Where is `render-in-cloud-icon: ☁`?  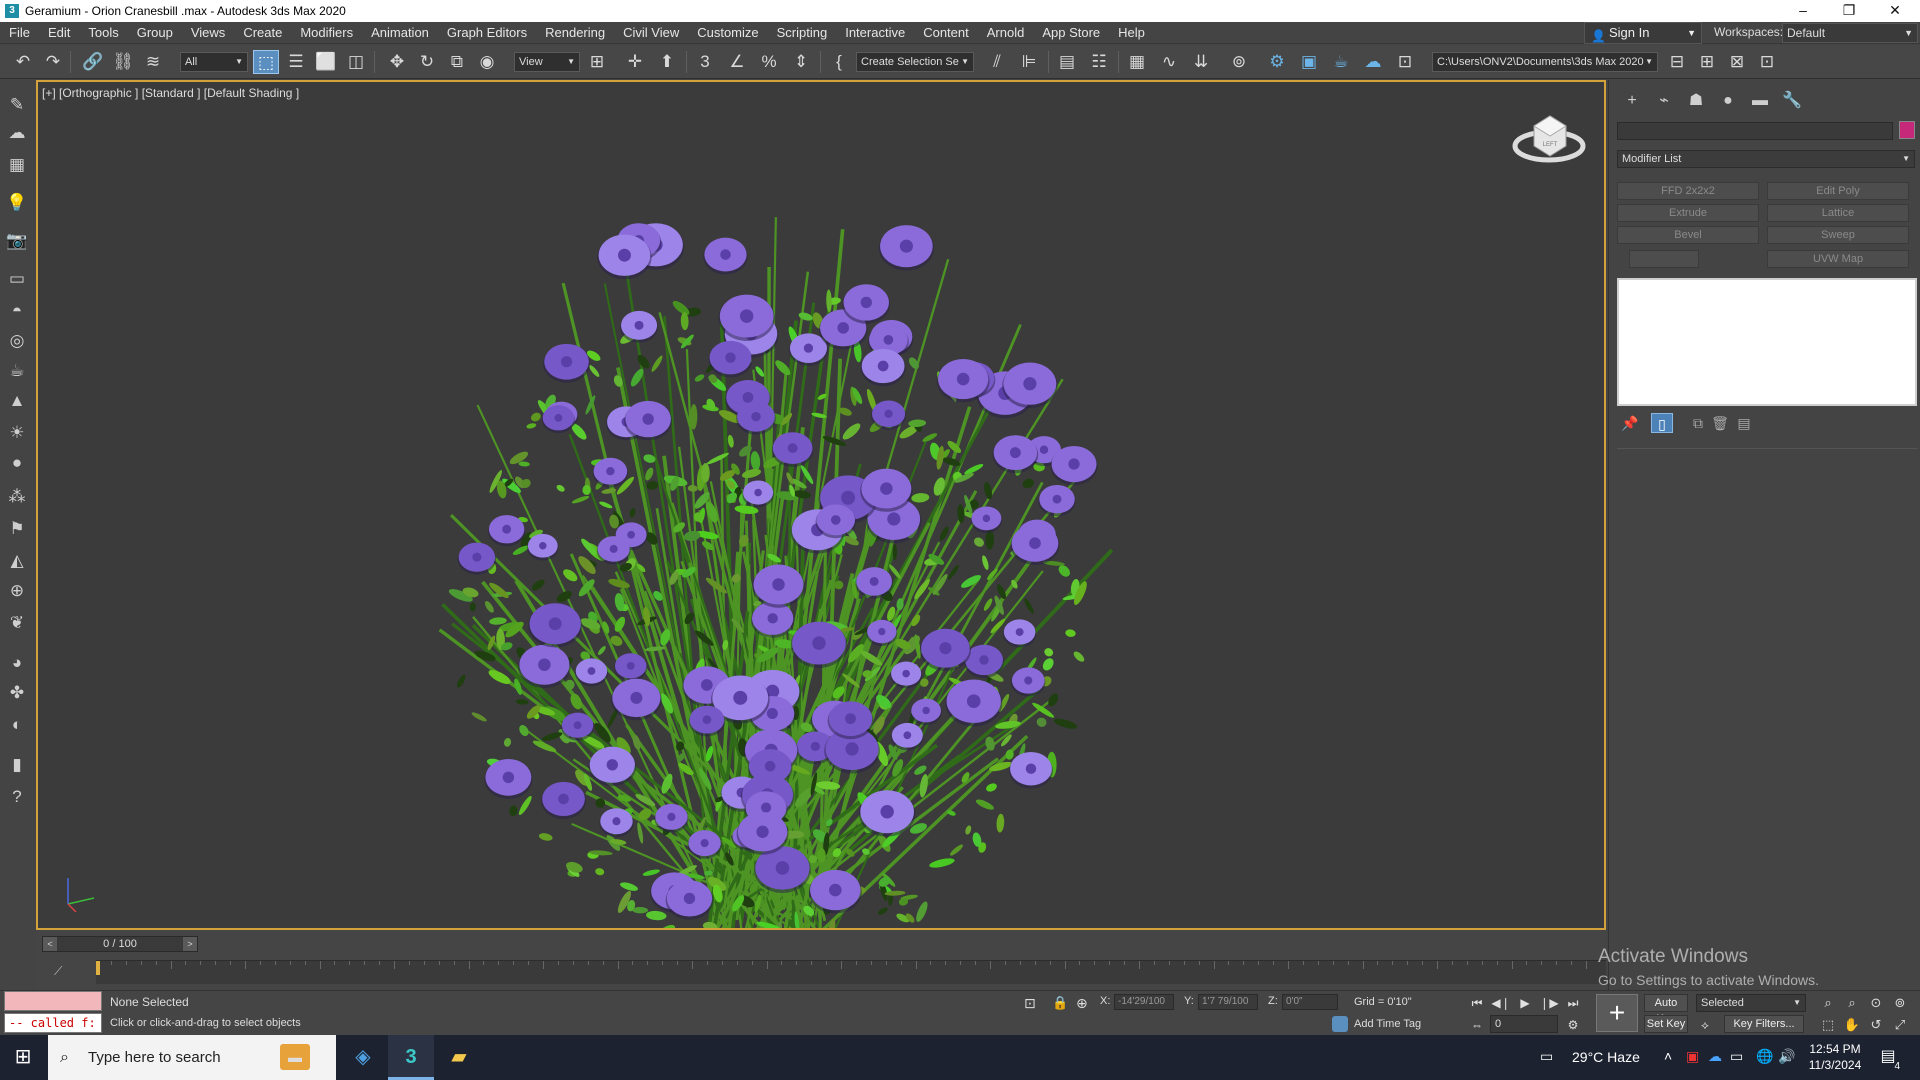
render-in-cloud-icon: ☁ is located at coordinates (1373, 62).